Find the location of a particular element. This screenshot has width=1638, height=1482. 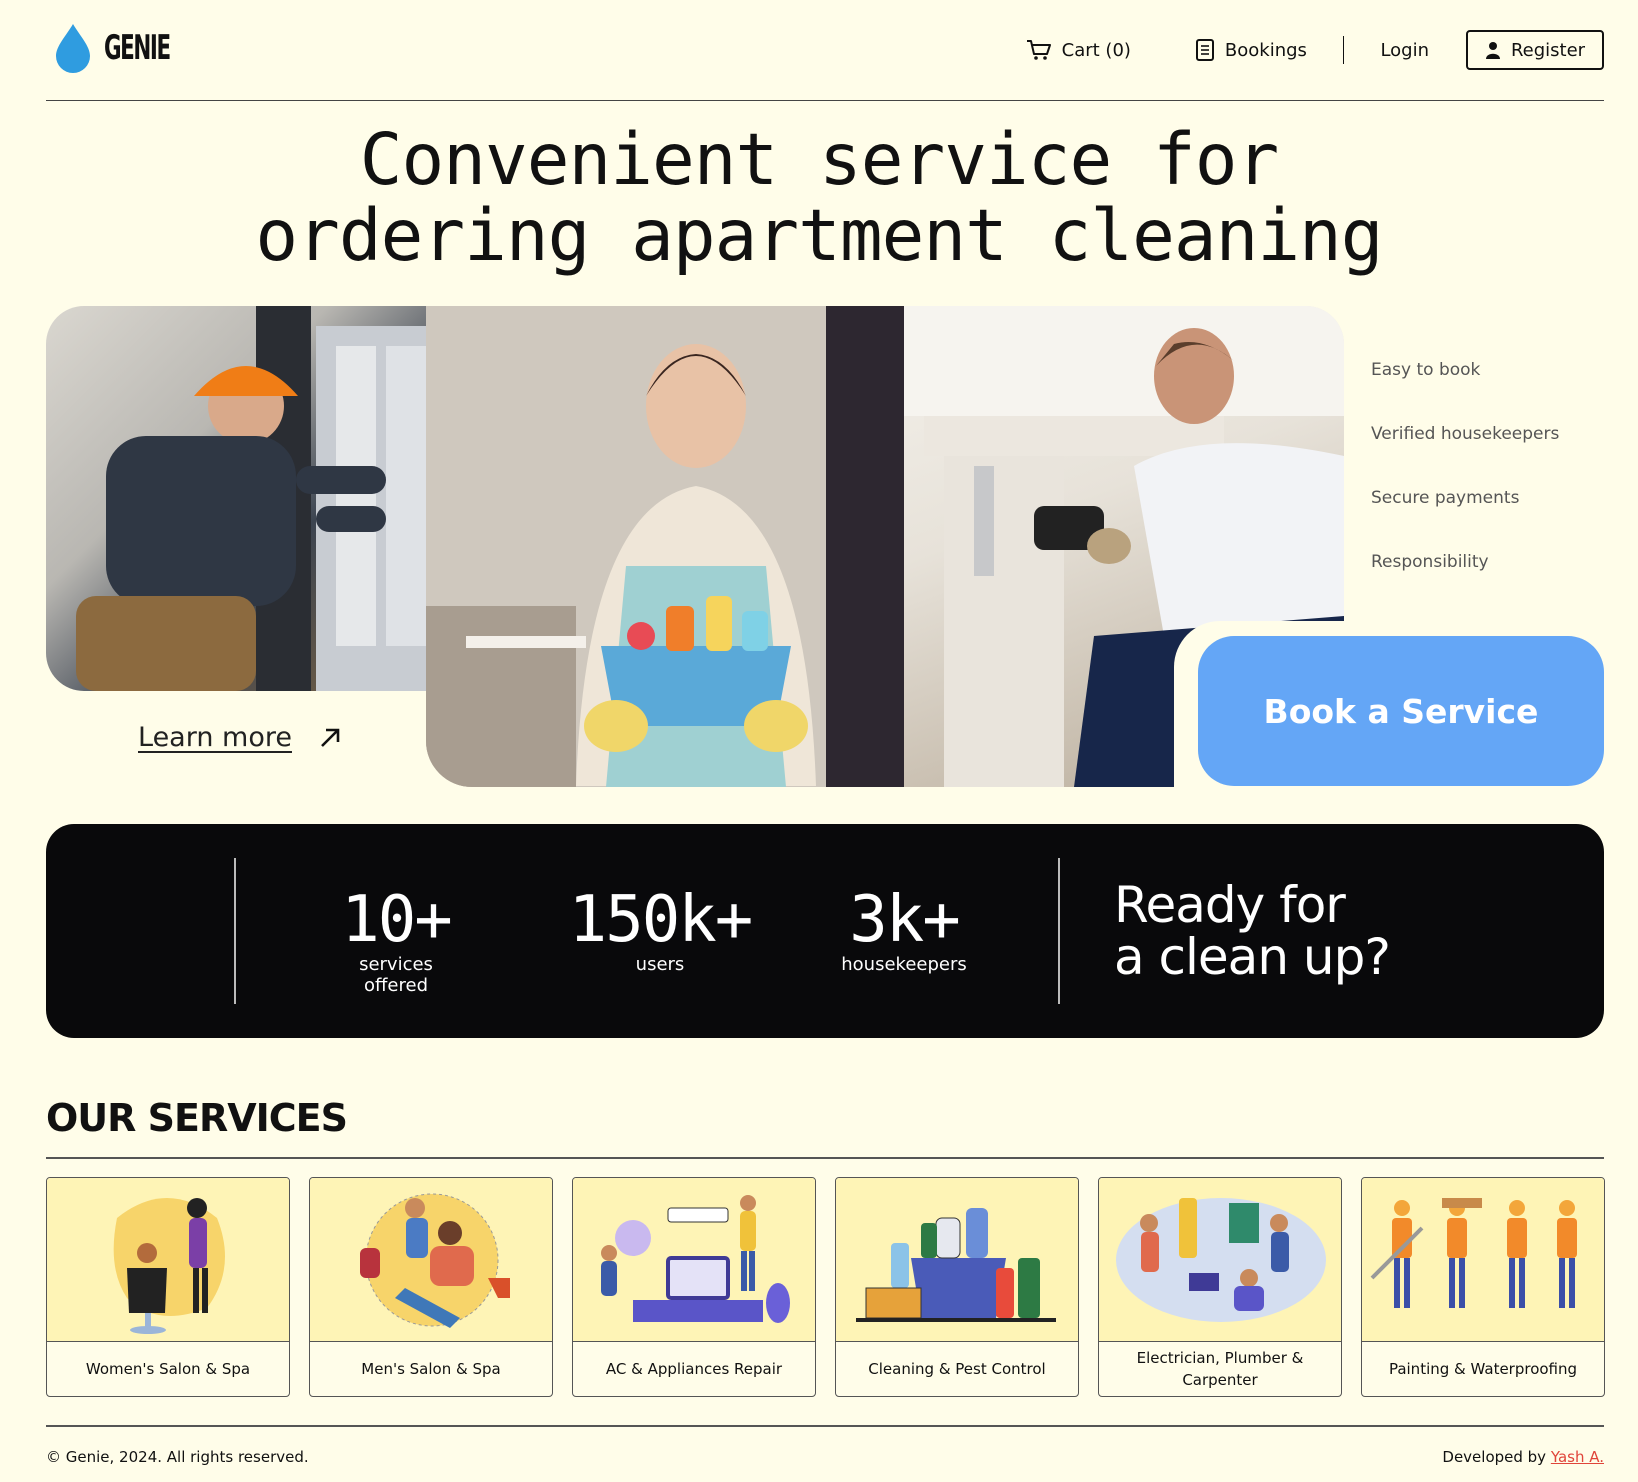

service-card-cleaning: Cleaning & Pest Control is located at coordinates (957, 1287).